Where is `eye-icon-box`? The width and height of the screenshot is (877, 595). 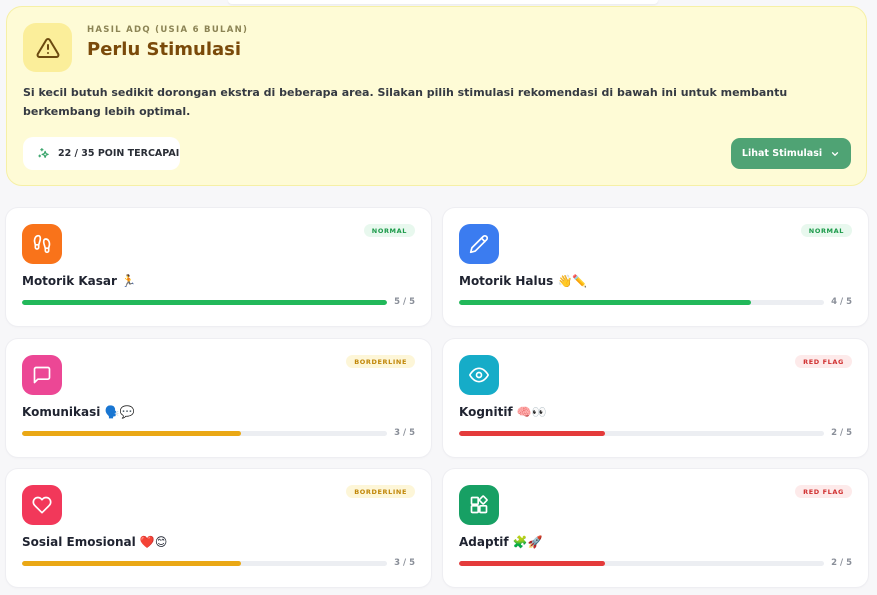 eye-icon-box is located at coordinates (479, 375).